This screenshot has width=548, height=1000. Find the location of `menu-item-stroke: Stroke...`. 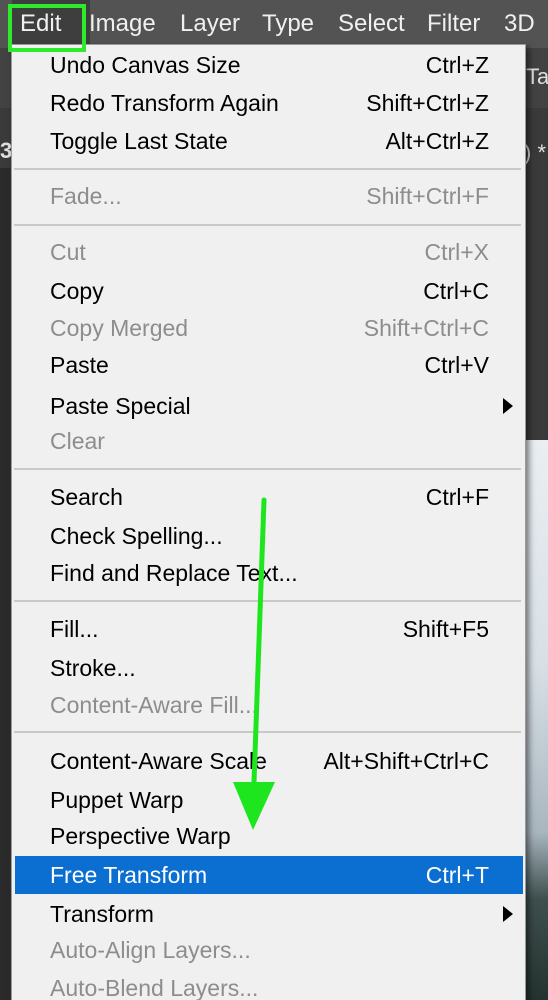

menu-item-stroke: Stroke... is located at coordinates (267, 668).